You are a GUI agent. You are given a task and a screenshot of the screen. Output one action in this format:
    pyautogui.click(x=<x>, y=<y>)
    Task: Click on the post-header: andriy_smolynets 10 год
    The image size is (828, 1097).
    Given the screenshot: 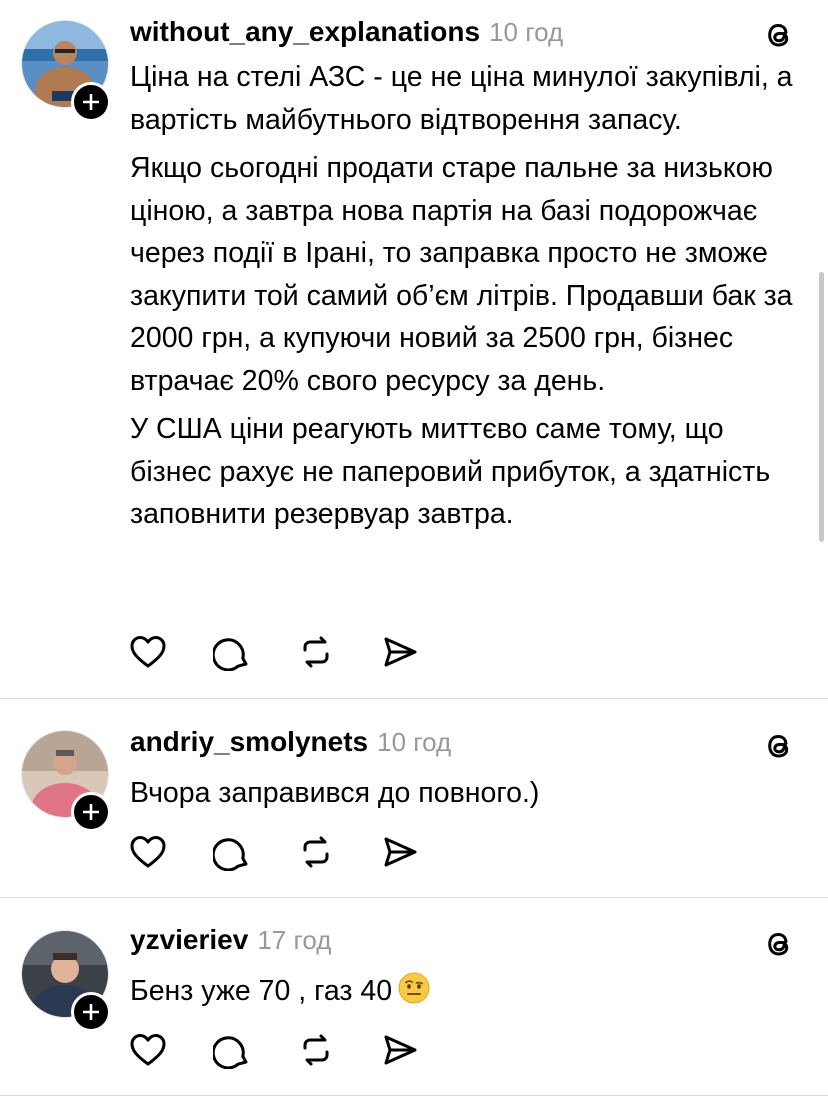 What is the action you would take?
    pyautogui.click(x=290, y=746)
    